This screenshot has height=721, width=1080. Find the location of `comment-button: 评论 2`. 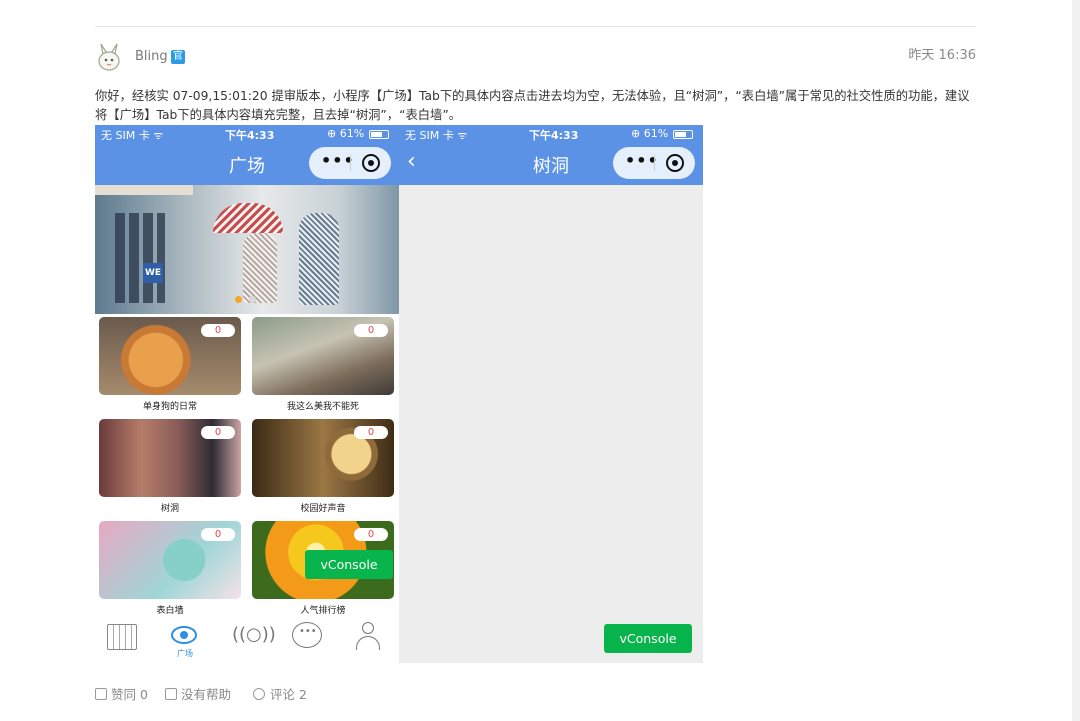

comment-button: 评论 2 is located at coordinates (280, 693).